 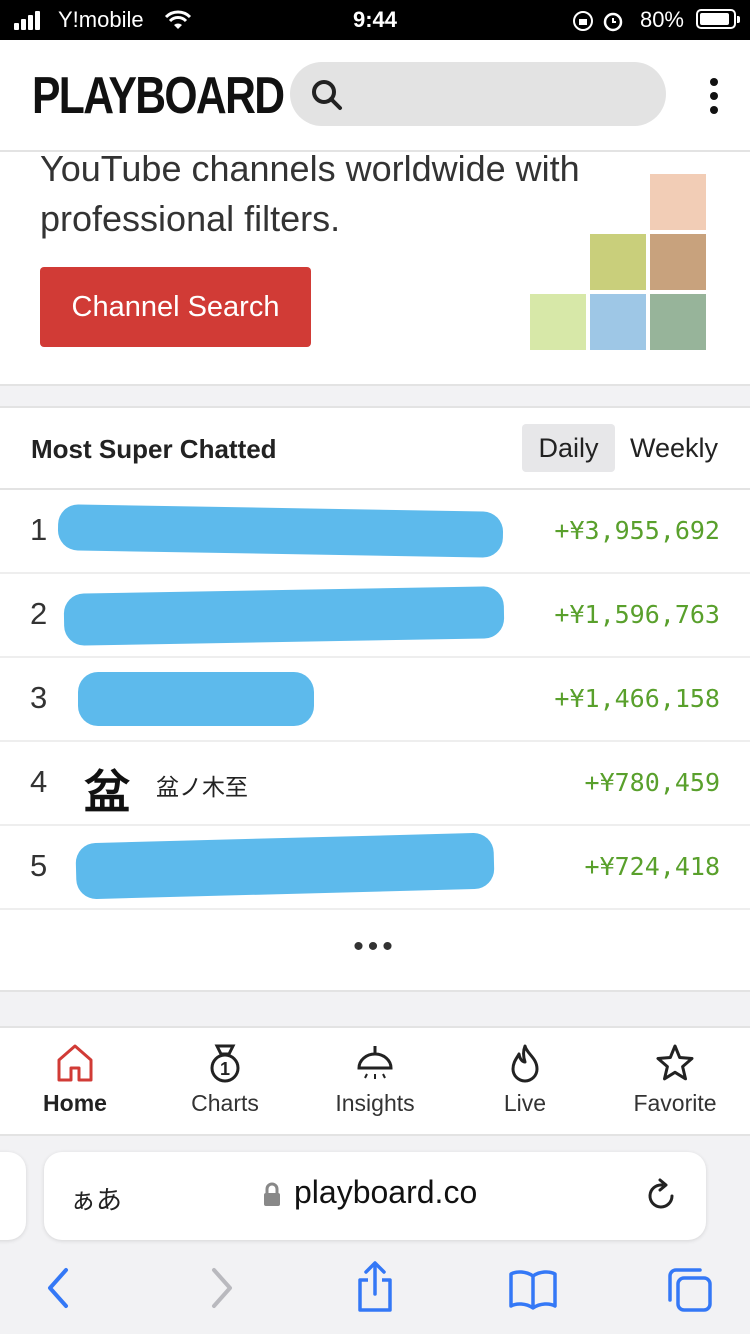 What do you see at coordinates (478, 94) in the screenshot?
I see `search-input` at bounding box center [478, 94].